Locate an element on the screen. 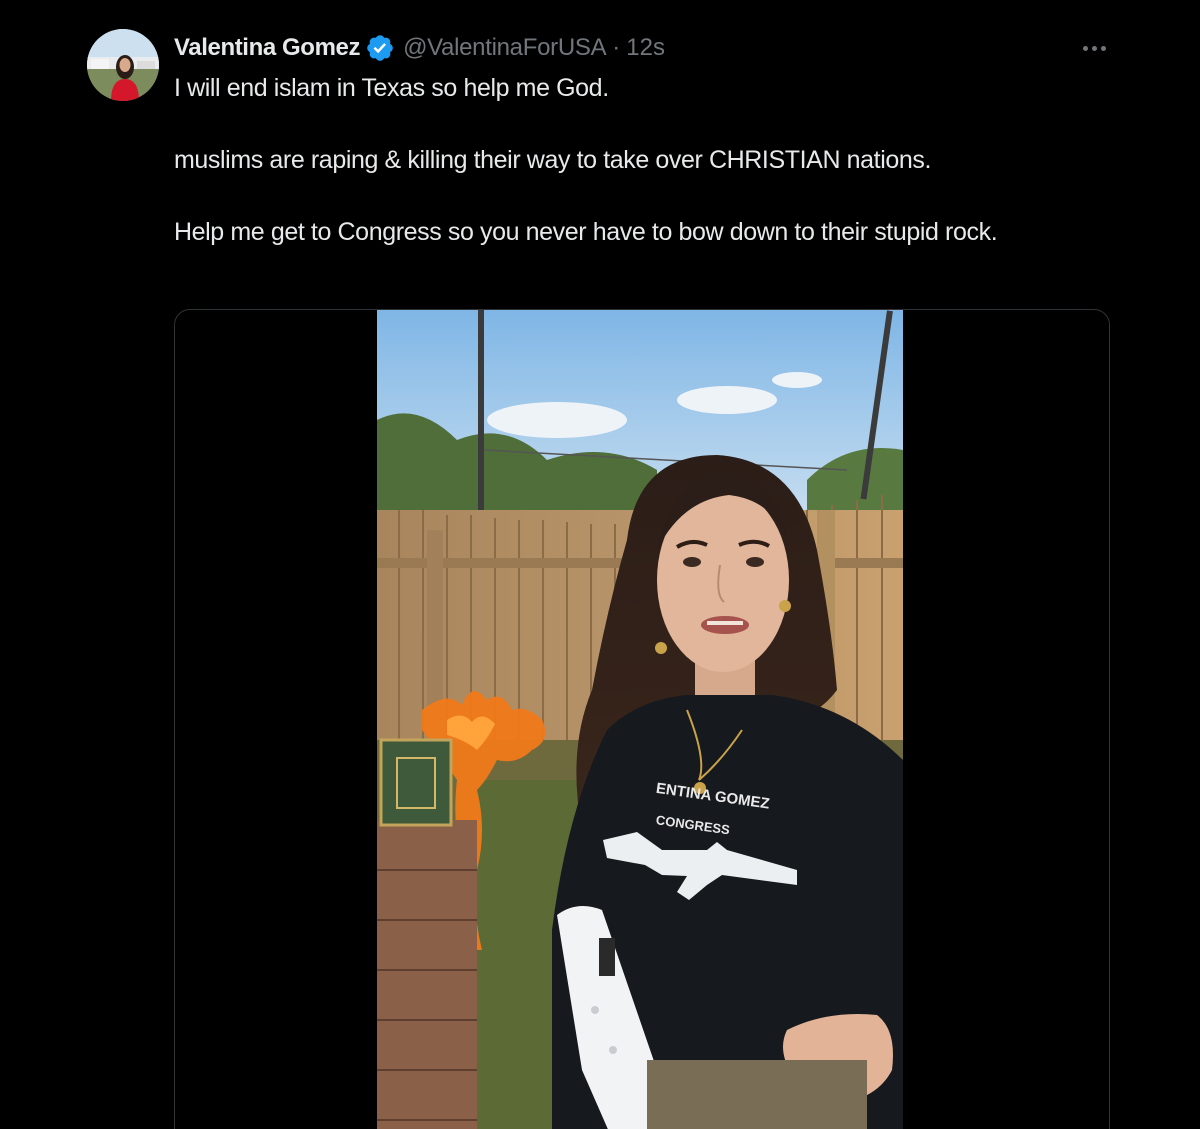 The width and height of the screenshot is (1200, 1129). more-horizontal-icon is located at coordinates (1094, 48).